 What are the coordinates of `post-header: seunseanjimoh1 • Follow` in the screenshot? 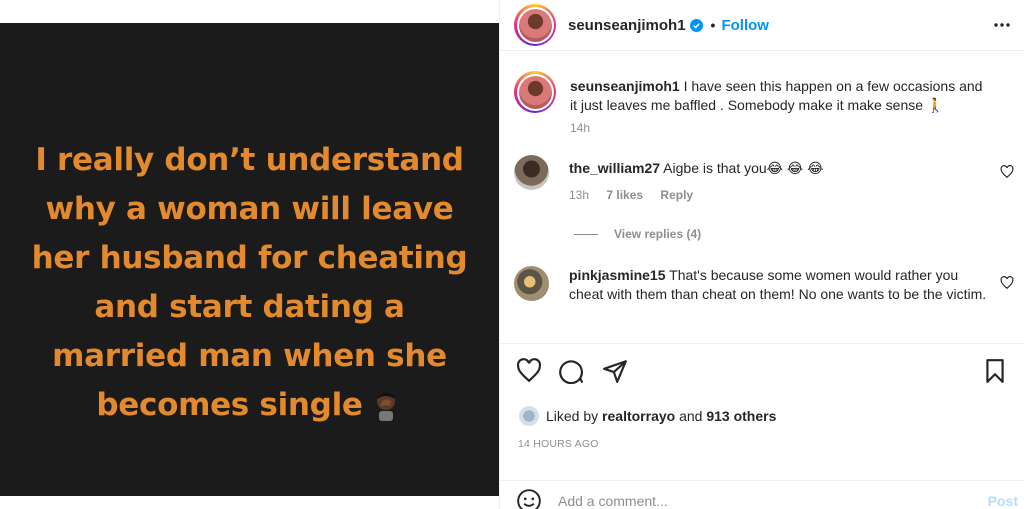 It's located at (762, 25).